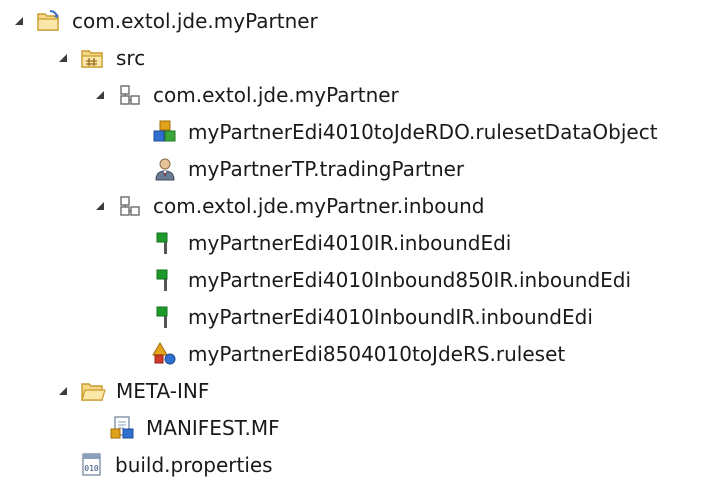  I want to click on rs-file-label: myPartnerEdi8504010toJdeRS.ruleset, so click(377, 354).